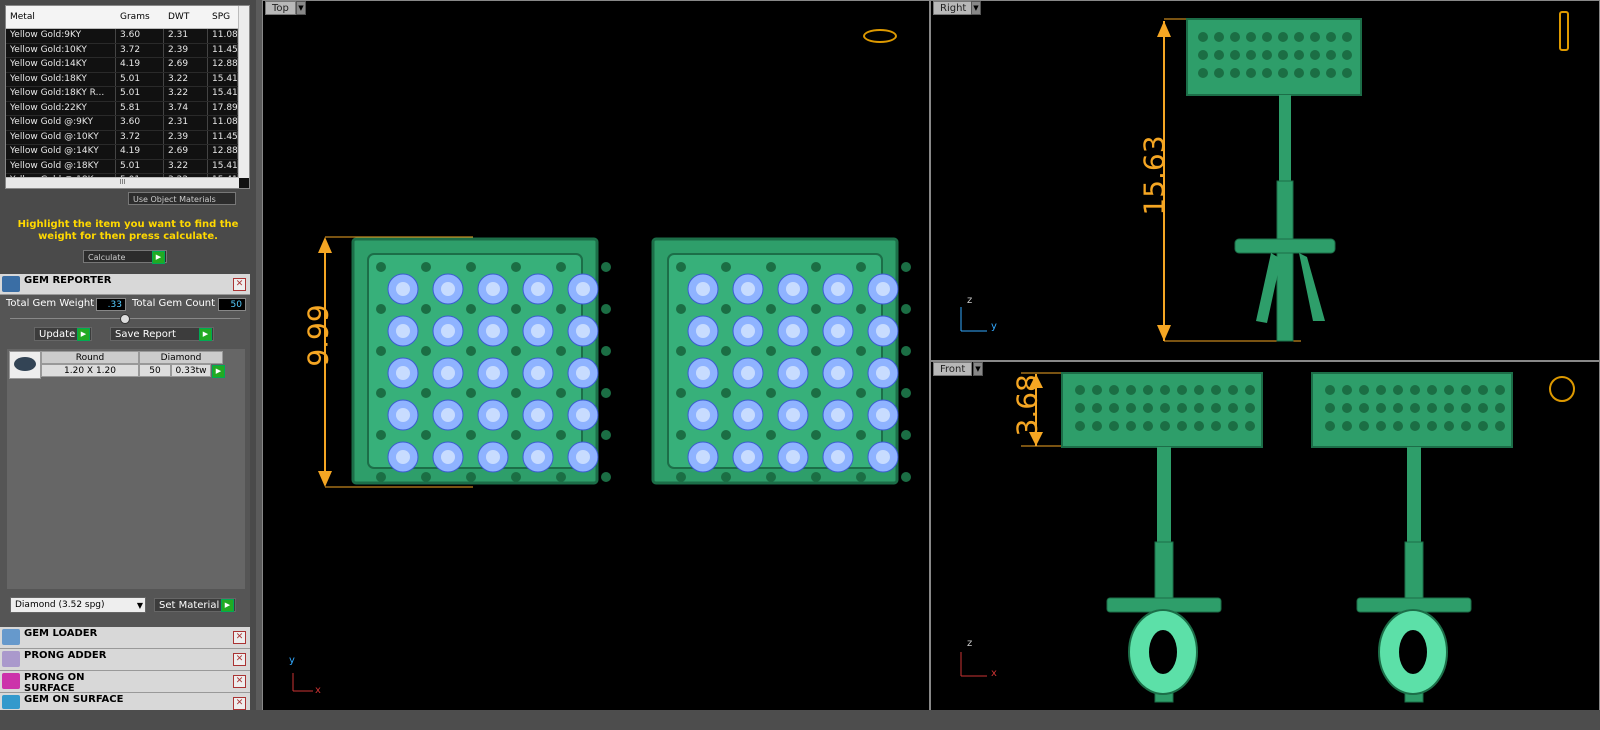 The image size is (1600, 730). What do you see at coordinates (63, 334) in the screenshot?
I see `update-button: Update ▶` at bounding box center [63, 334].